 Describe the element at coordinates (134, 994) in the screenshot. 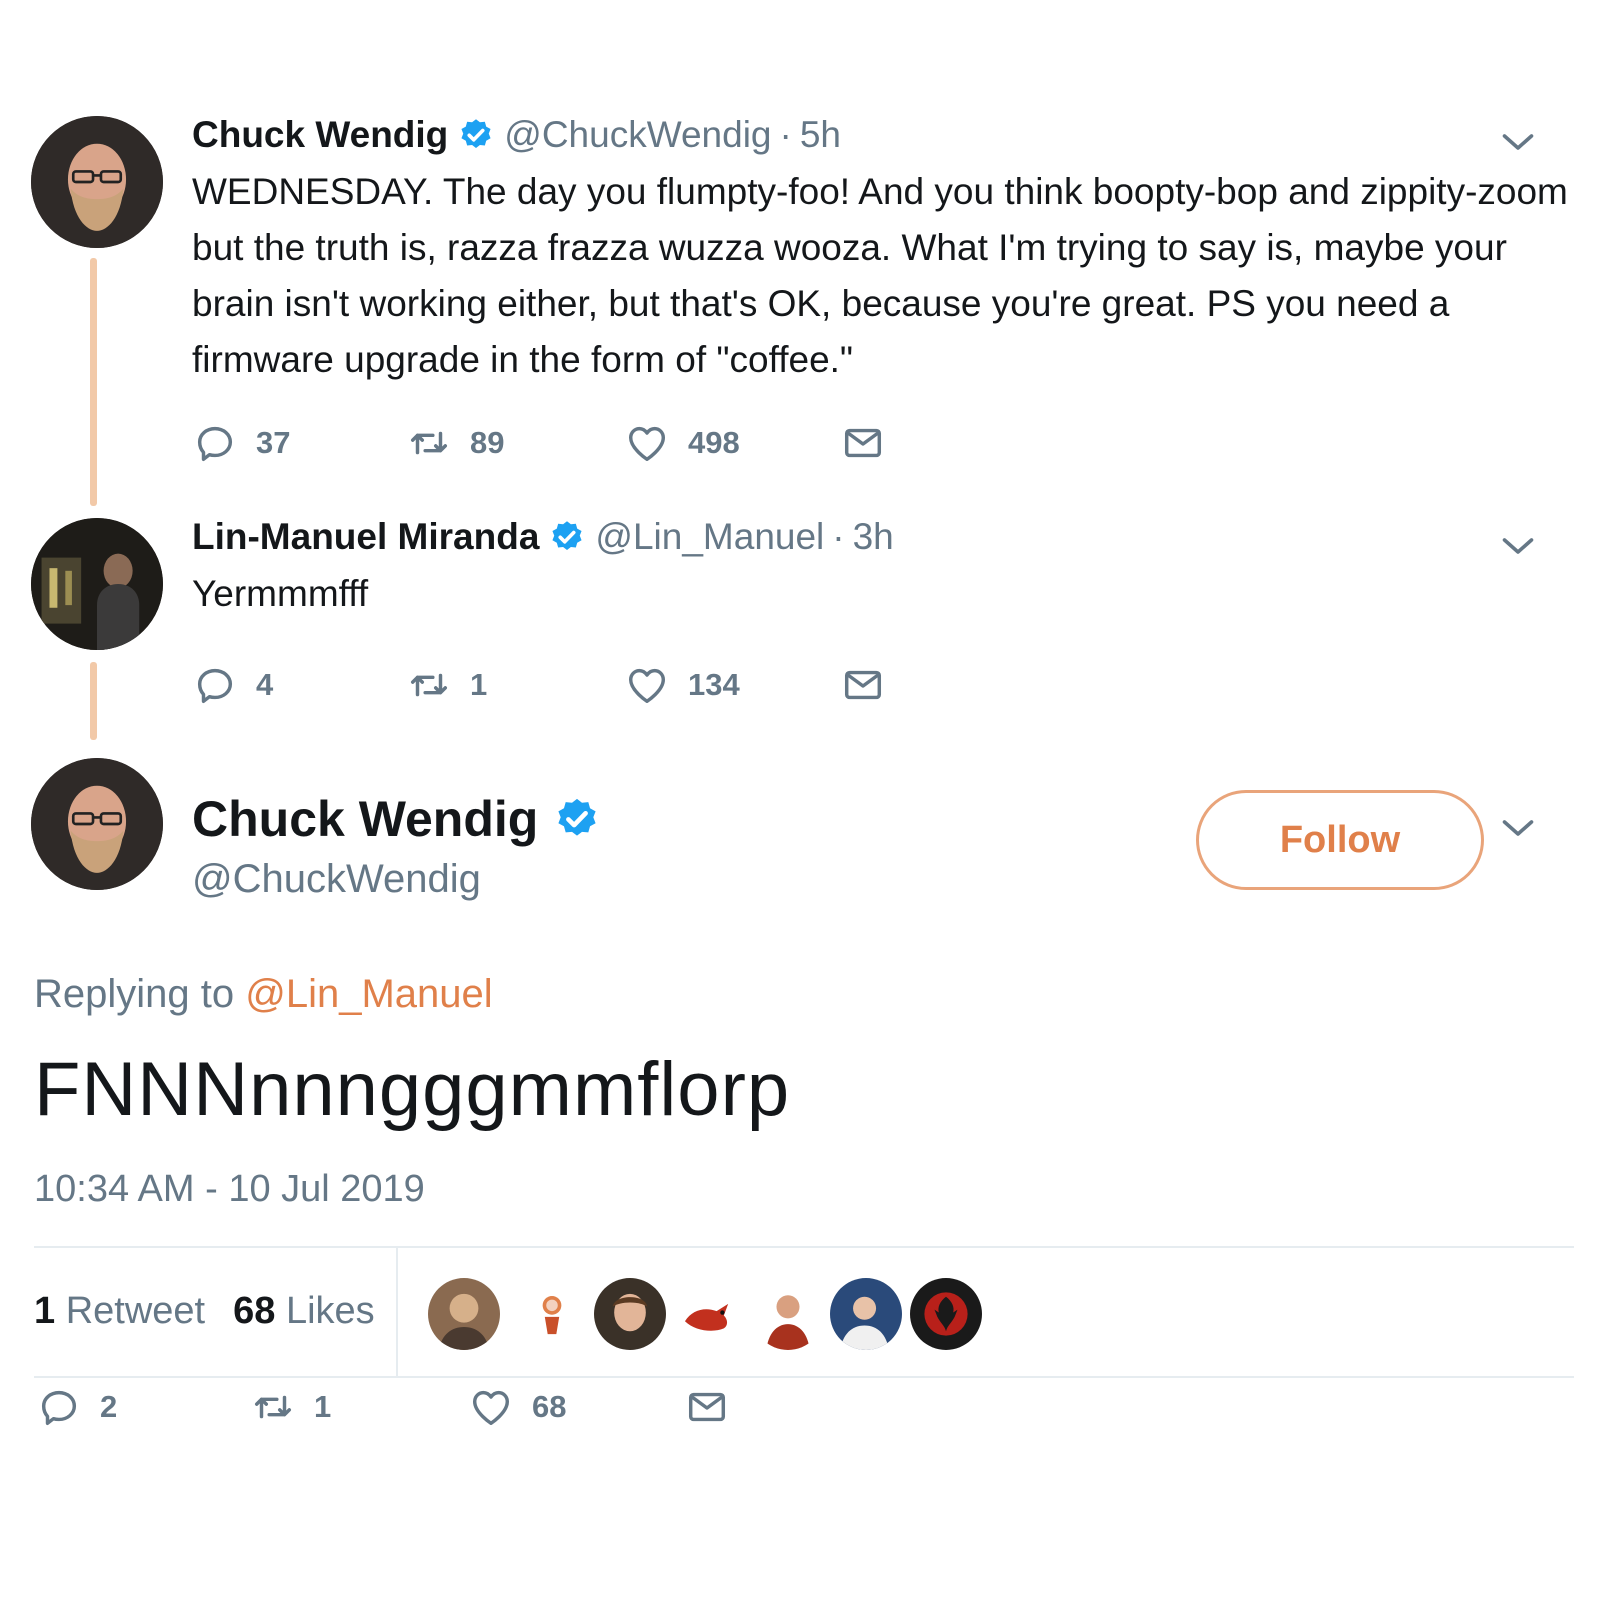

I see `replying-prefix: Replying to` at that location.